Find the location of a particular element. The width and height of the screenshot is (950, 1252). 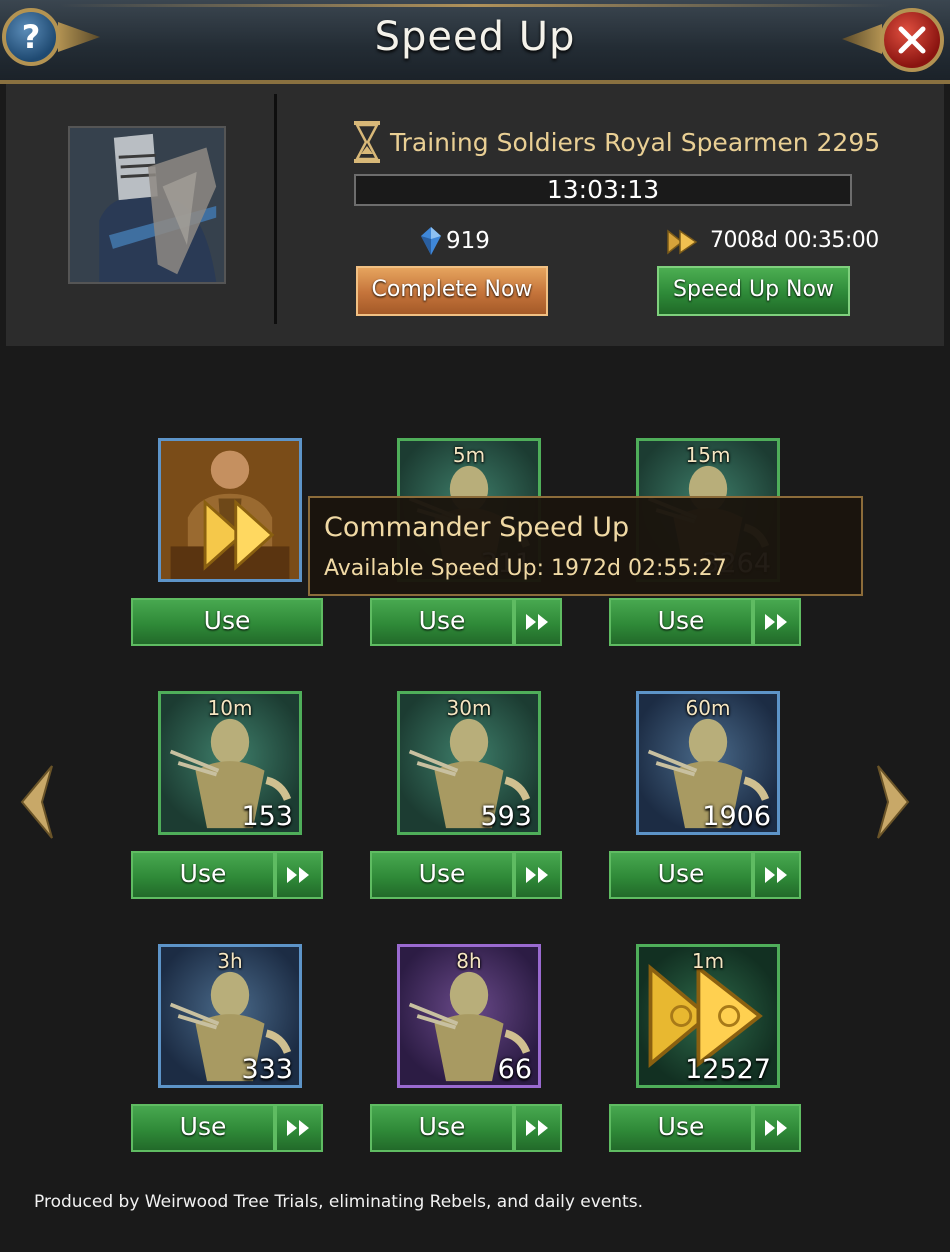

tooltip-title: Commander Speed Up is located at coordinates (477, 527).